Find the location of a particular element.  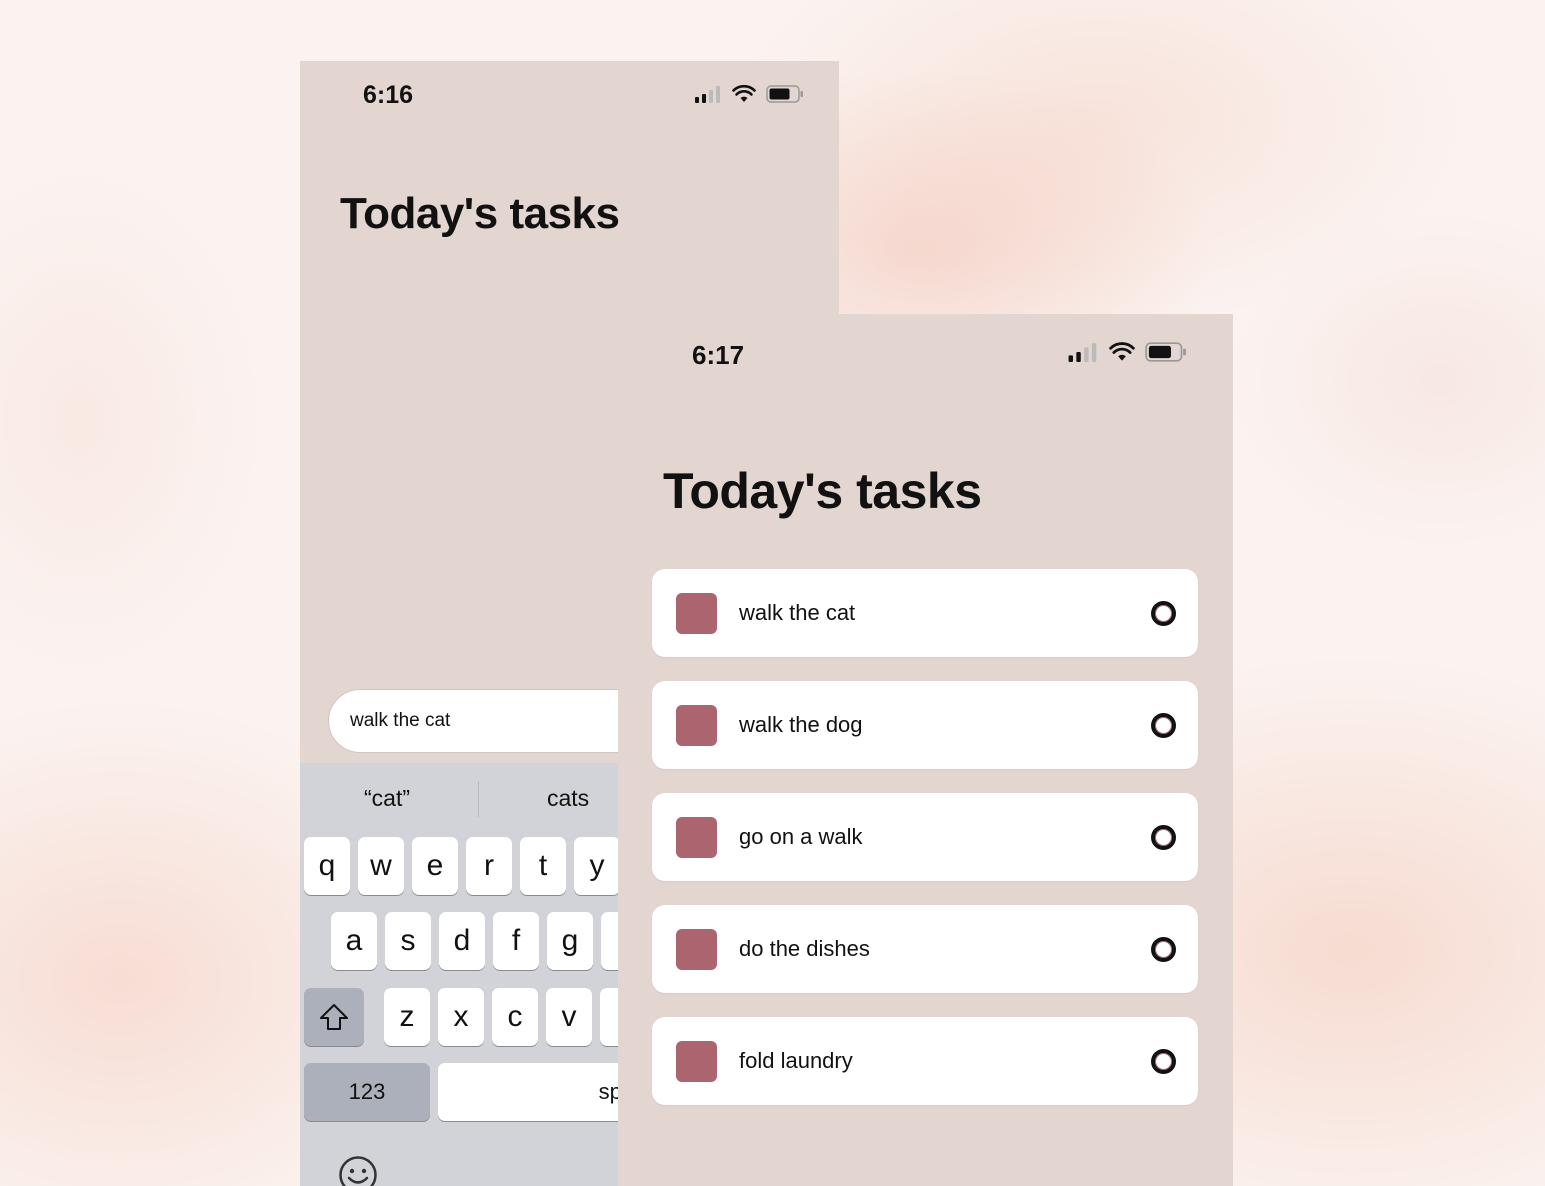

key-x: x is located at coordinates (461, 1017).